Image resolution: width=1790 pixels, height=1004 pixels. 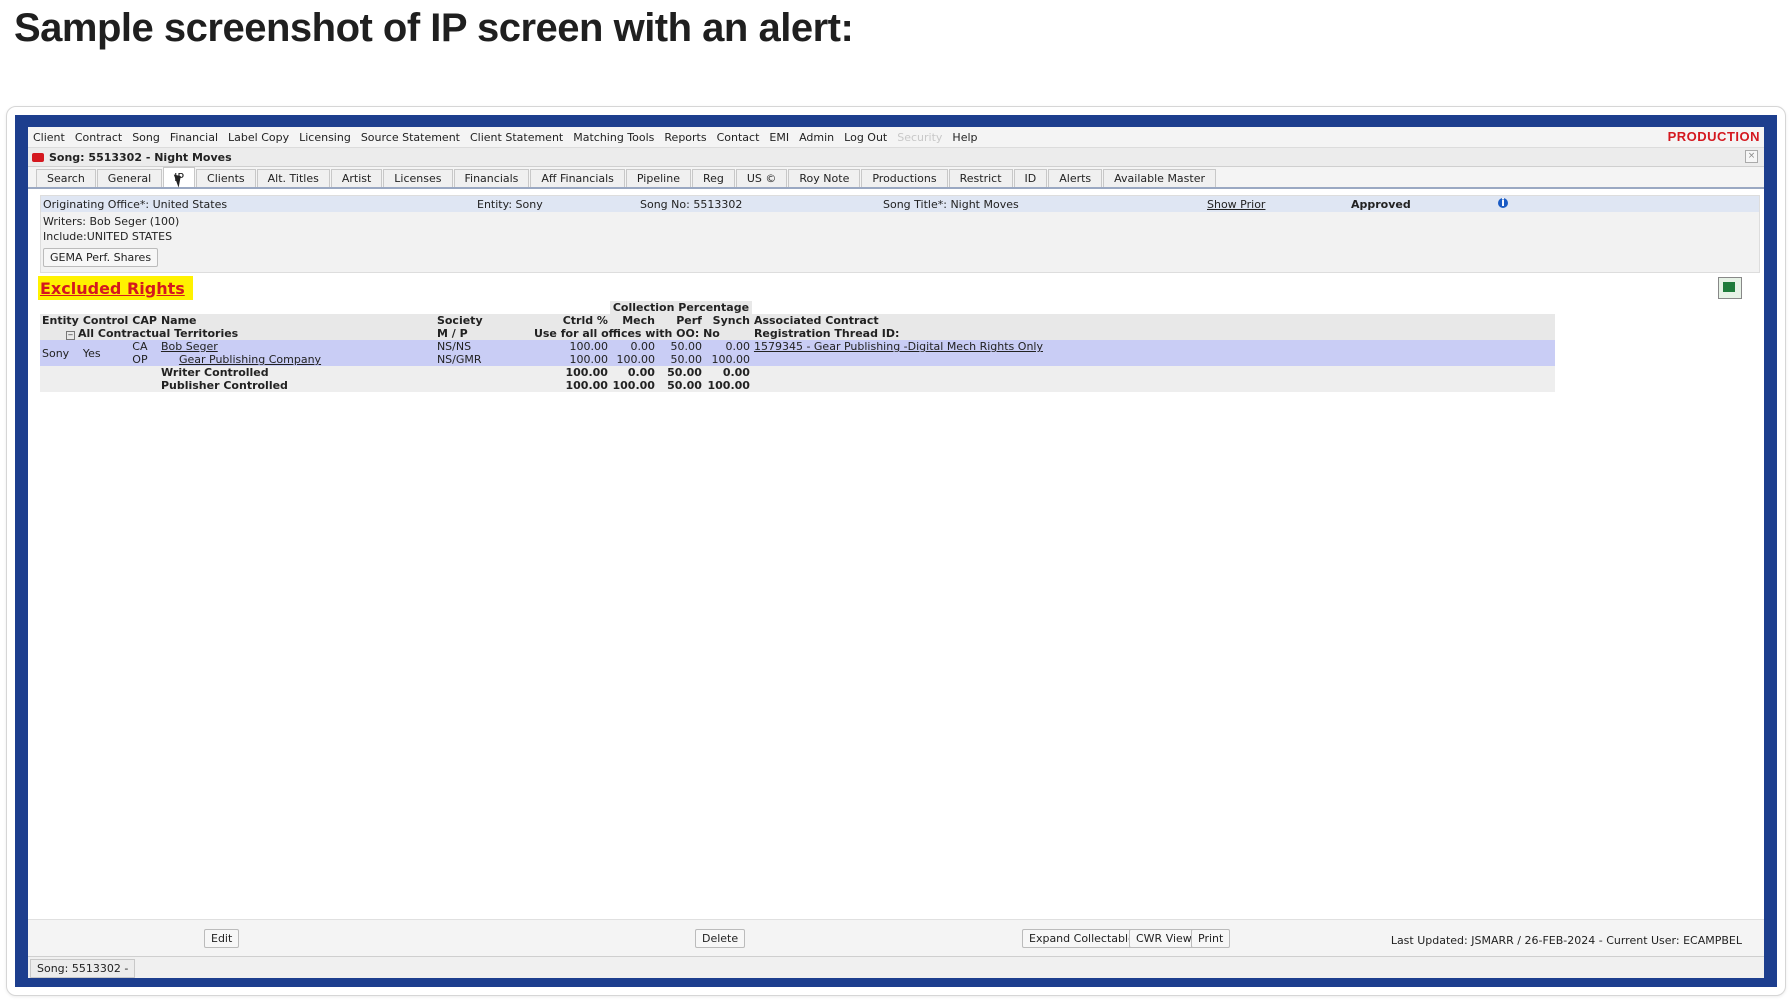 What do you see at coordinates (896, 157) in the screenshot?
I see `window-titlebar: Song: 5513302 - Night Moves ×` at bounding box center [896, 157].